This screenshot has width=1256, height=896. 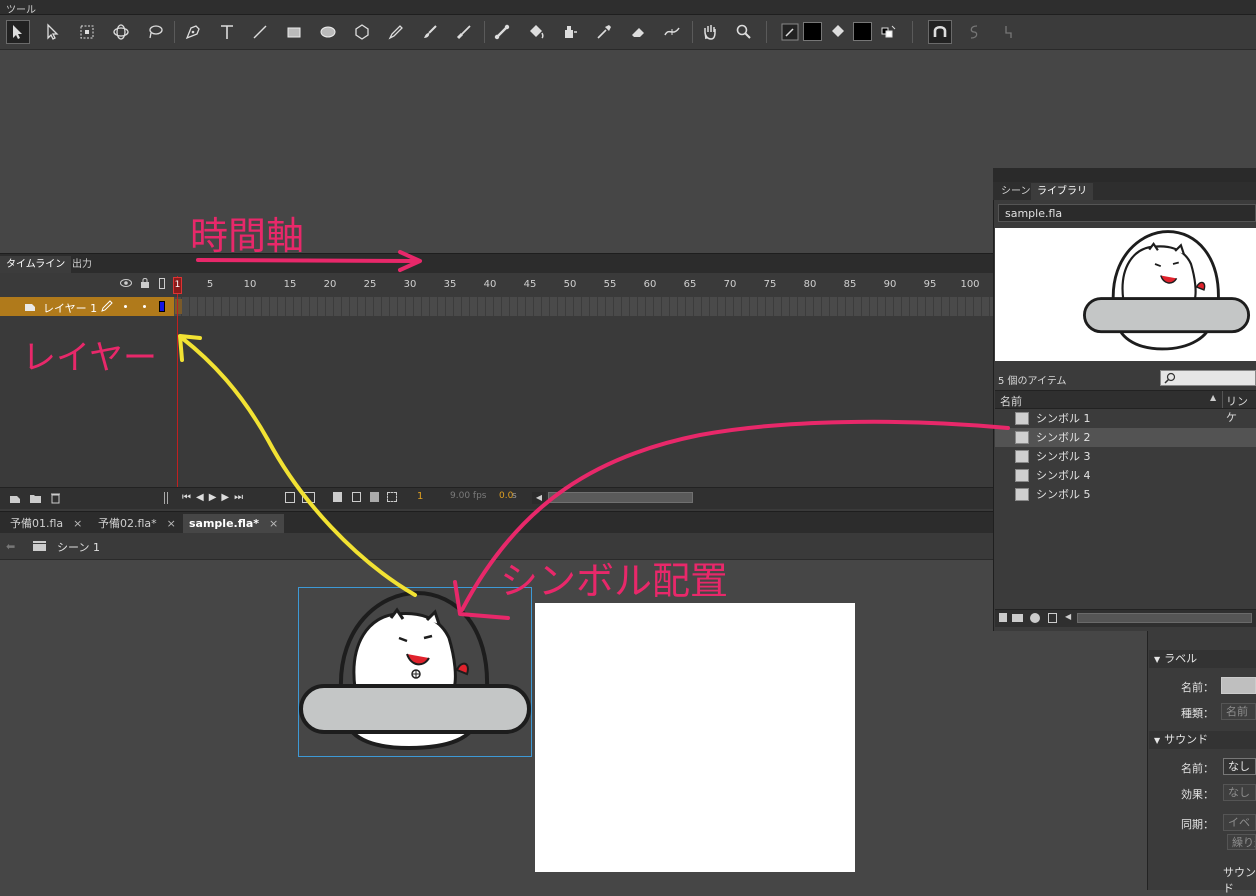 What do you see at coordinates (294, 32) in the screenshot?
I see `rectangle-tool-icon` at bounding box center [294, 32].